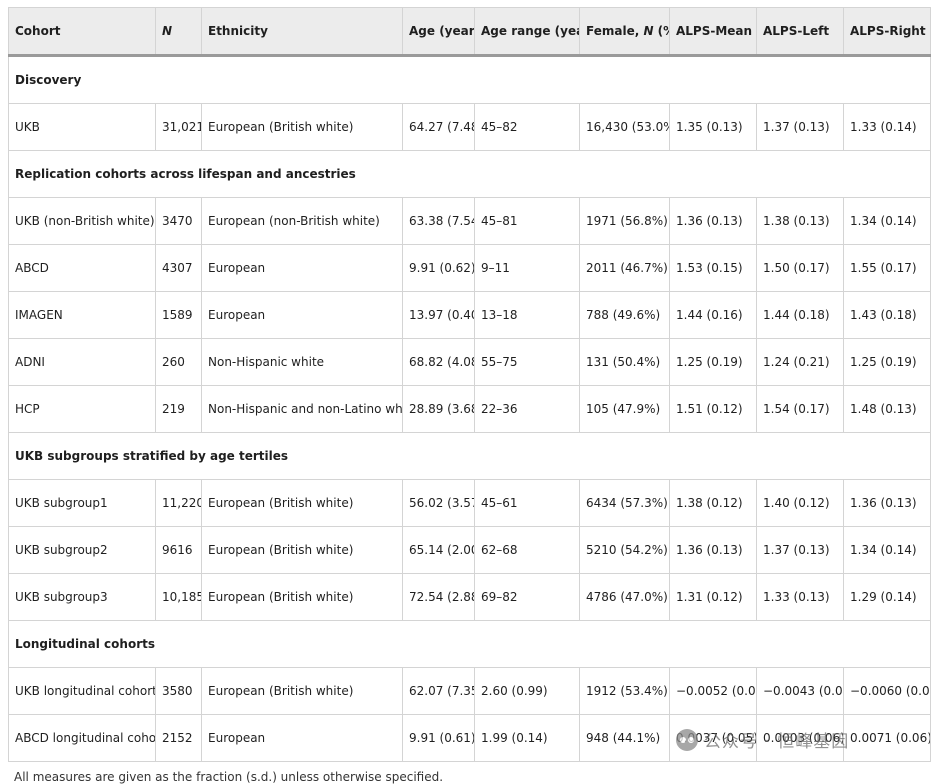 Image resolution: width=946 pixels, height=784 pixels. What do you see at coordinates (527, 738) in the screenshot?
I see `table-cell: 1.99 (0.14)` at bounding box center [527, 738].